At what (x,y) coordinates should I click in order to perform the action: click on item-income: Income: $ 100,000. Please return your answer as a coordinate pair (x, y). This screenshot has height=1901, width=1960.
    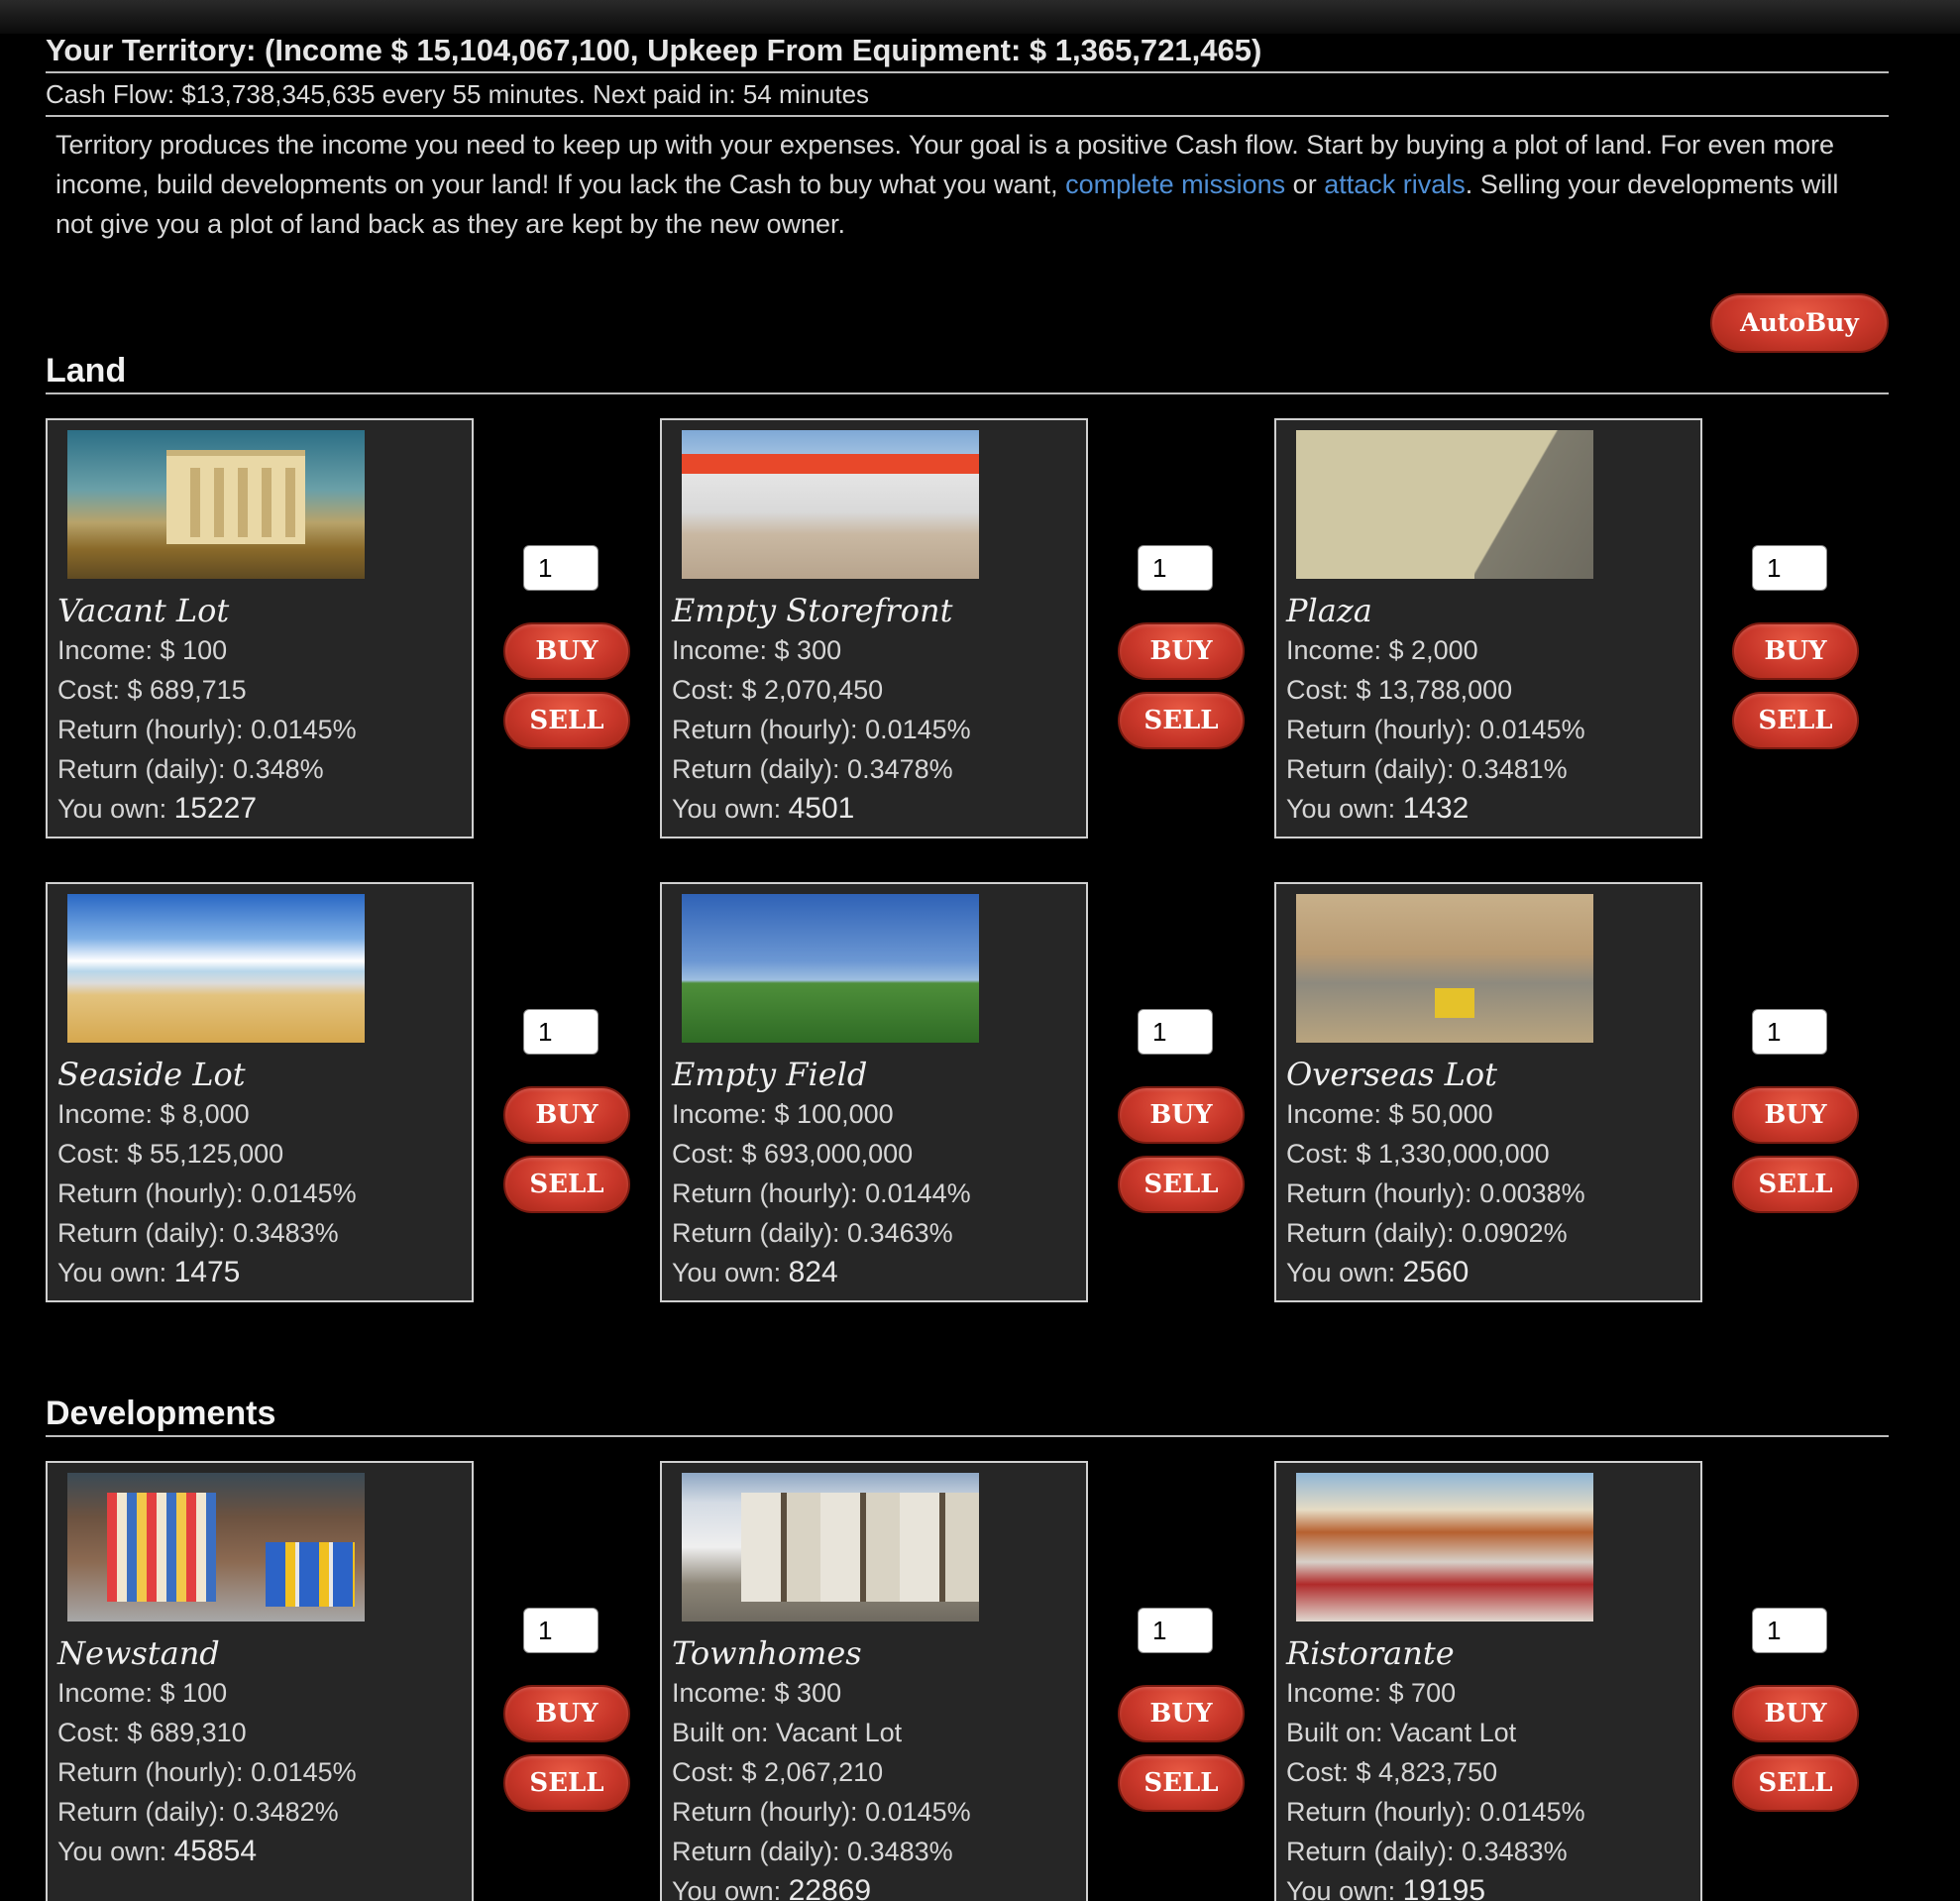
    Looking at the image, I should click on (783, 1114).